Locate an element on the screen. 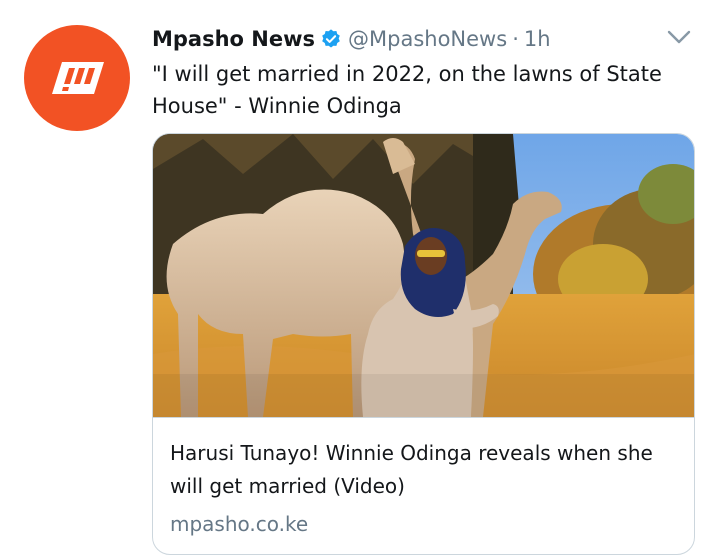  handle: @MpashoNews is located at coordinates (427, 39).